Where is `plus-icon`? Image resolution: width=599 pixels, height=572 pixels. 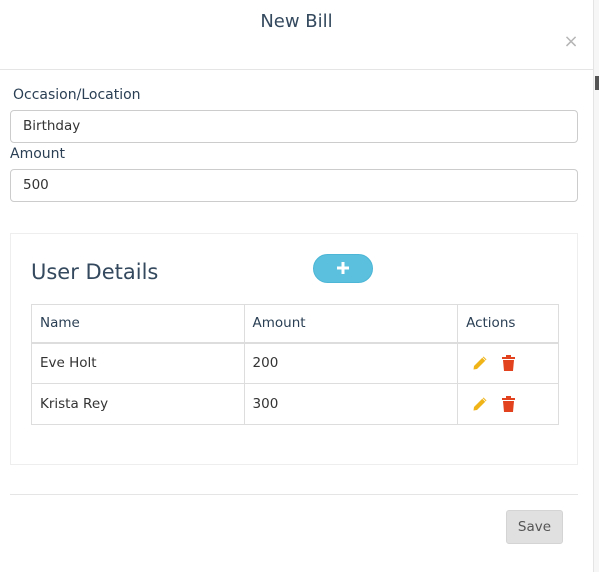 plus-icon is located at coordinates (343, 268).